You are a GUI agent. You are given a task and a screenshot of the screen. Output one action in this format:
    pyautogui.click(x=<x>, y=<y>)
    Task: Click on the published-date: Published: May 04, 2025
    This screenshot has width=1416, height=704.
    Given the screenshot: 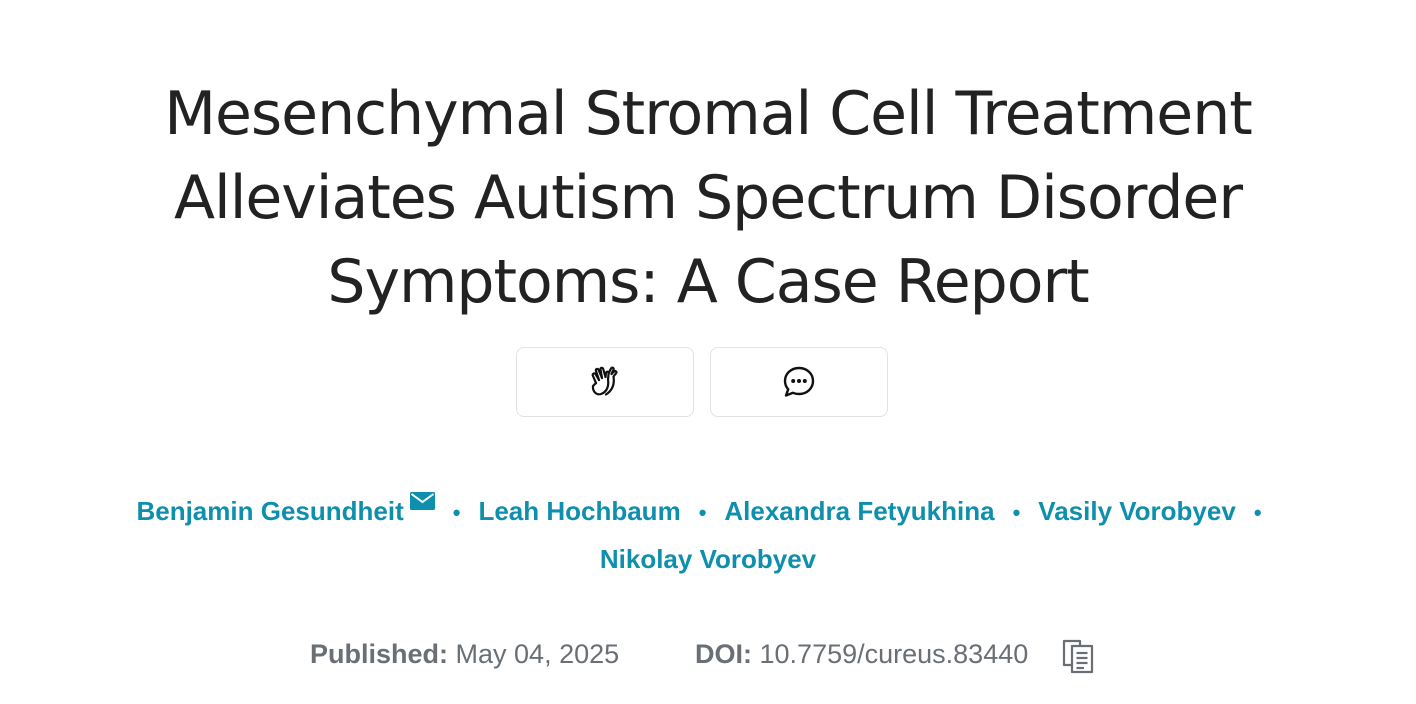 What is the action you would take?
    pyautogui.click(x=464, y=654)
    